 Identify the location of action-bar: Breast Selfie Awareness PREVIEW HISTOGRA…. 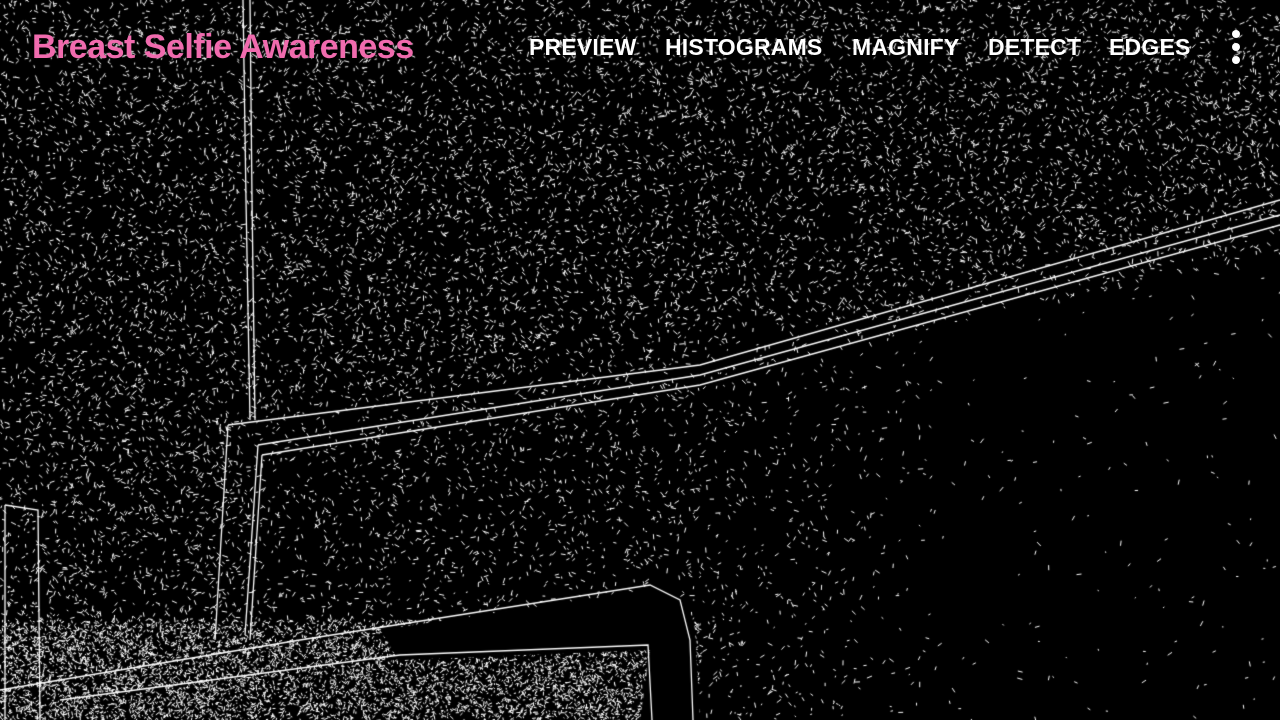
(640, 50).